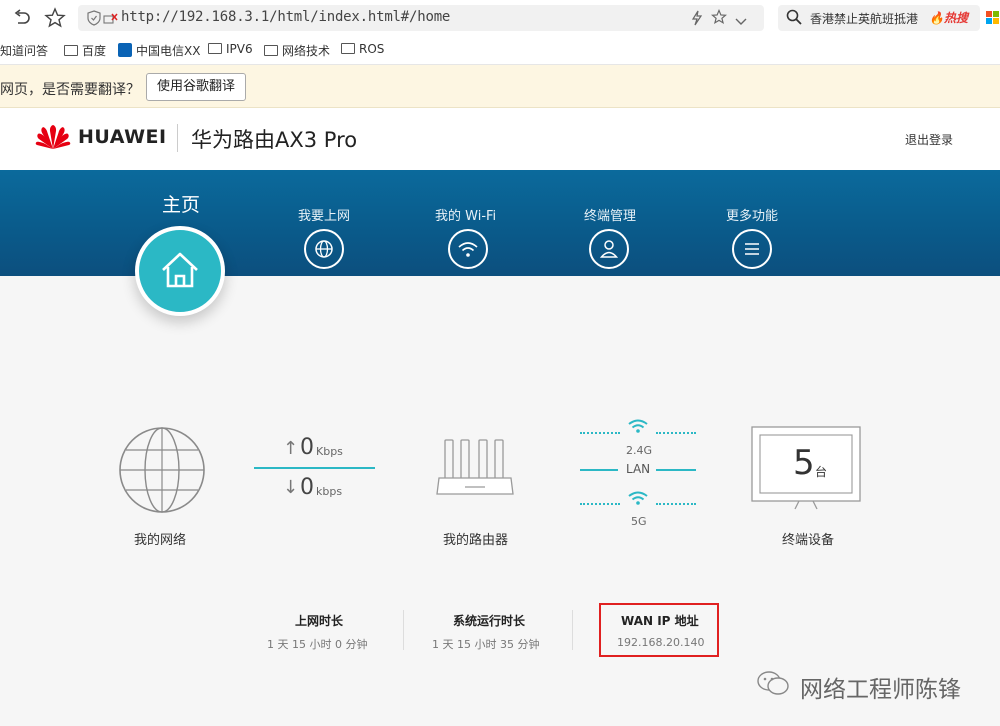 The image size is (1000, 726). Describe the element at coordinates (600, 504) in the screenshot. I see `band-5-left-dots` at that location.